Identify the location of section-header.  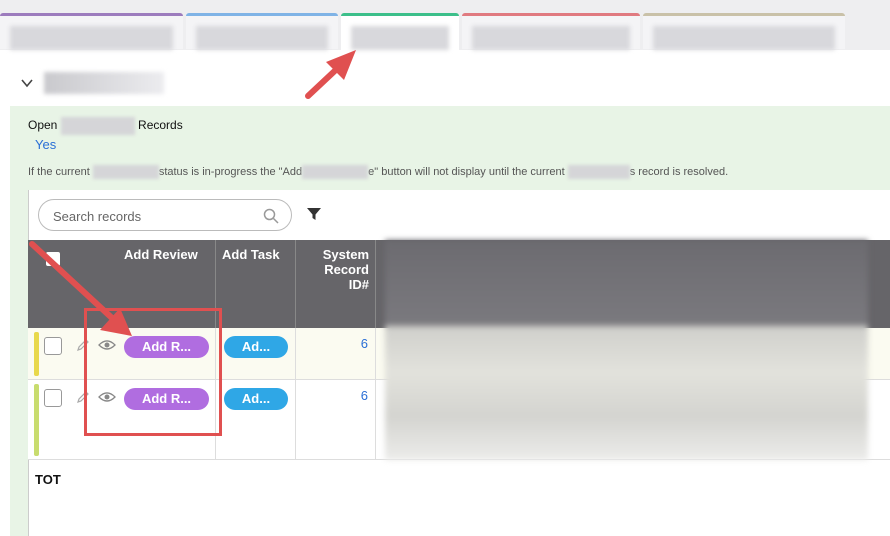
(445, 83).